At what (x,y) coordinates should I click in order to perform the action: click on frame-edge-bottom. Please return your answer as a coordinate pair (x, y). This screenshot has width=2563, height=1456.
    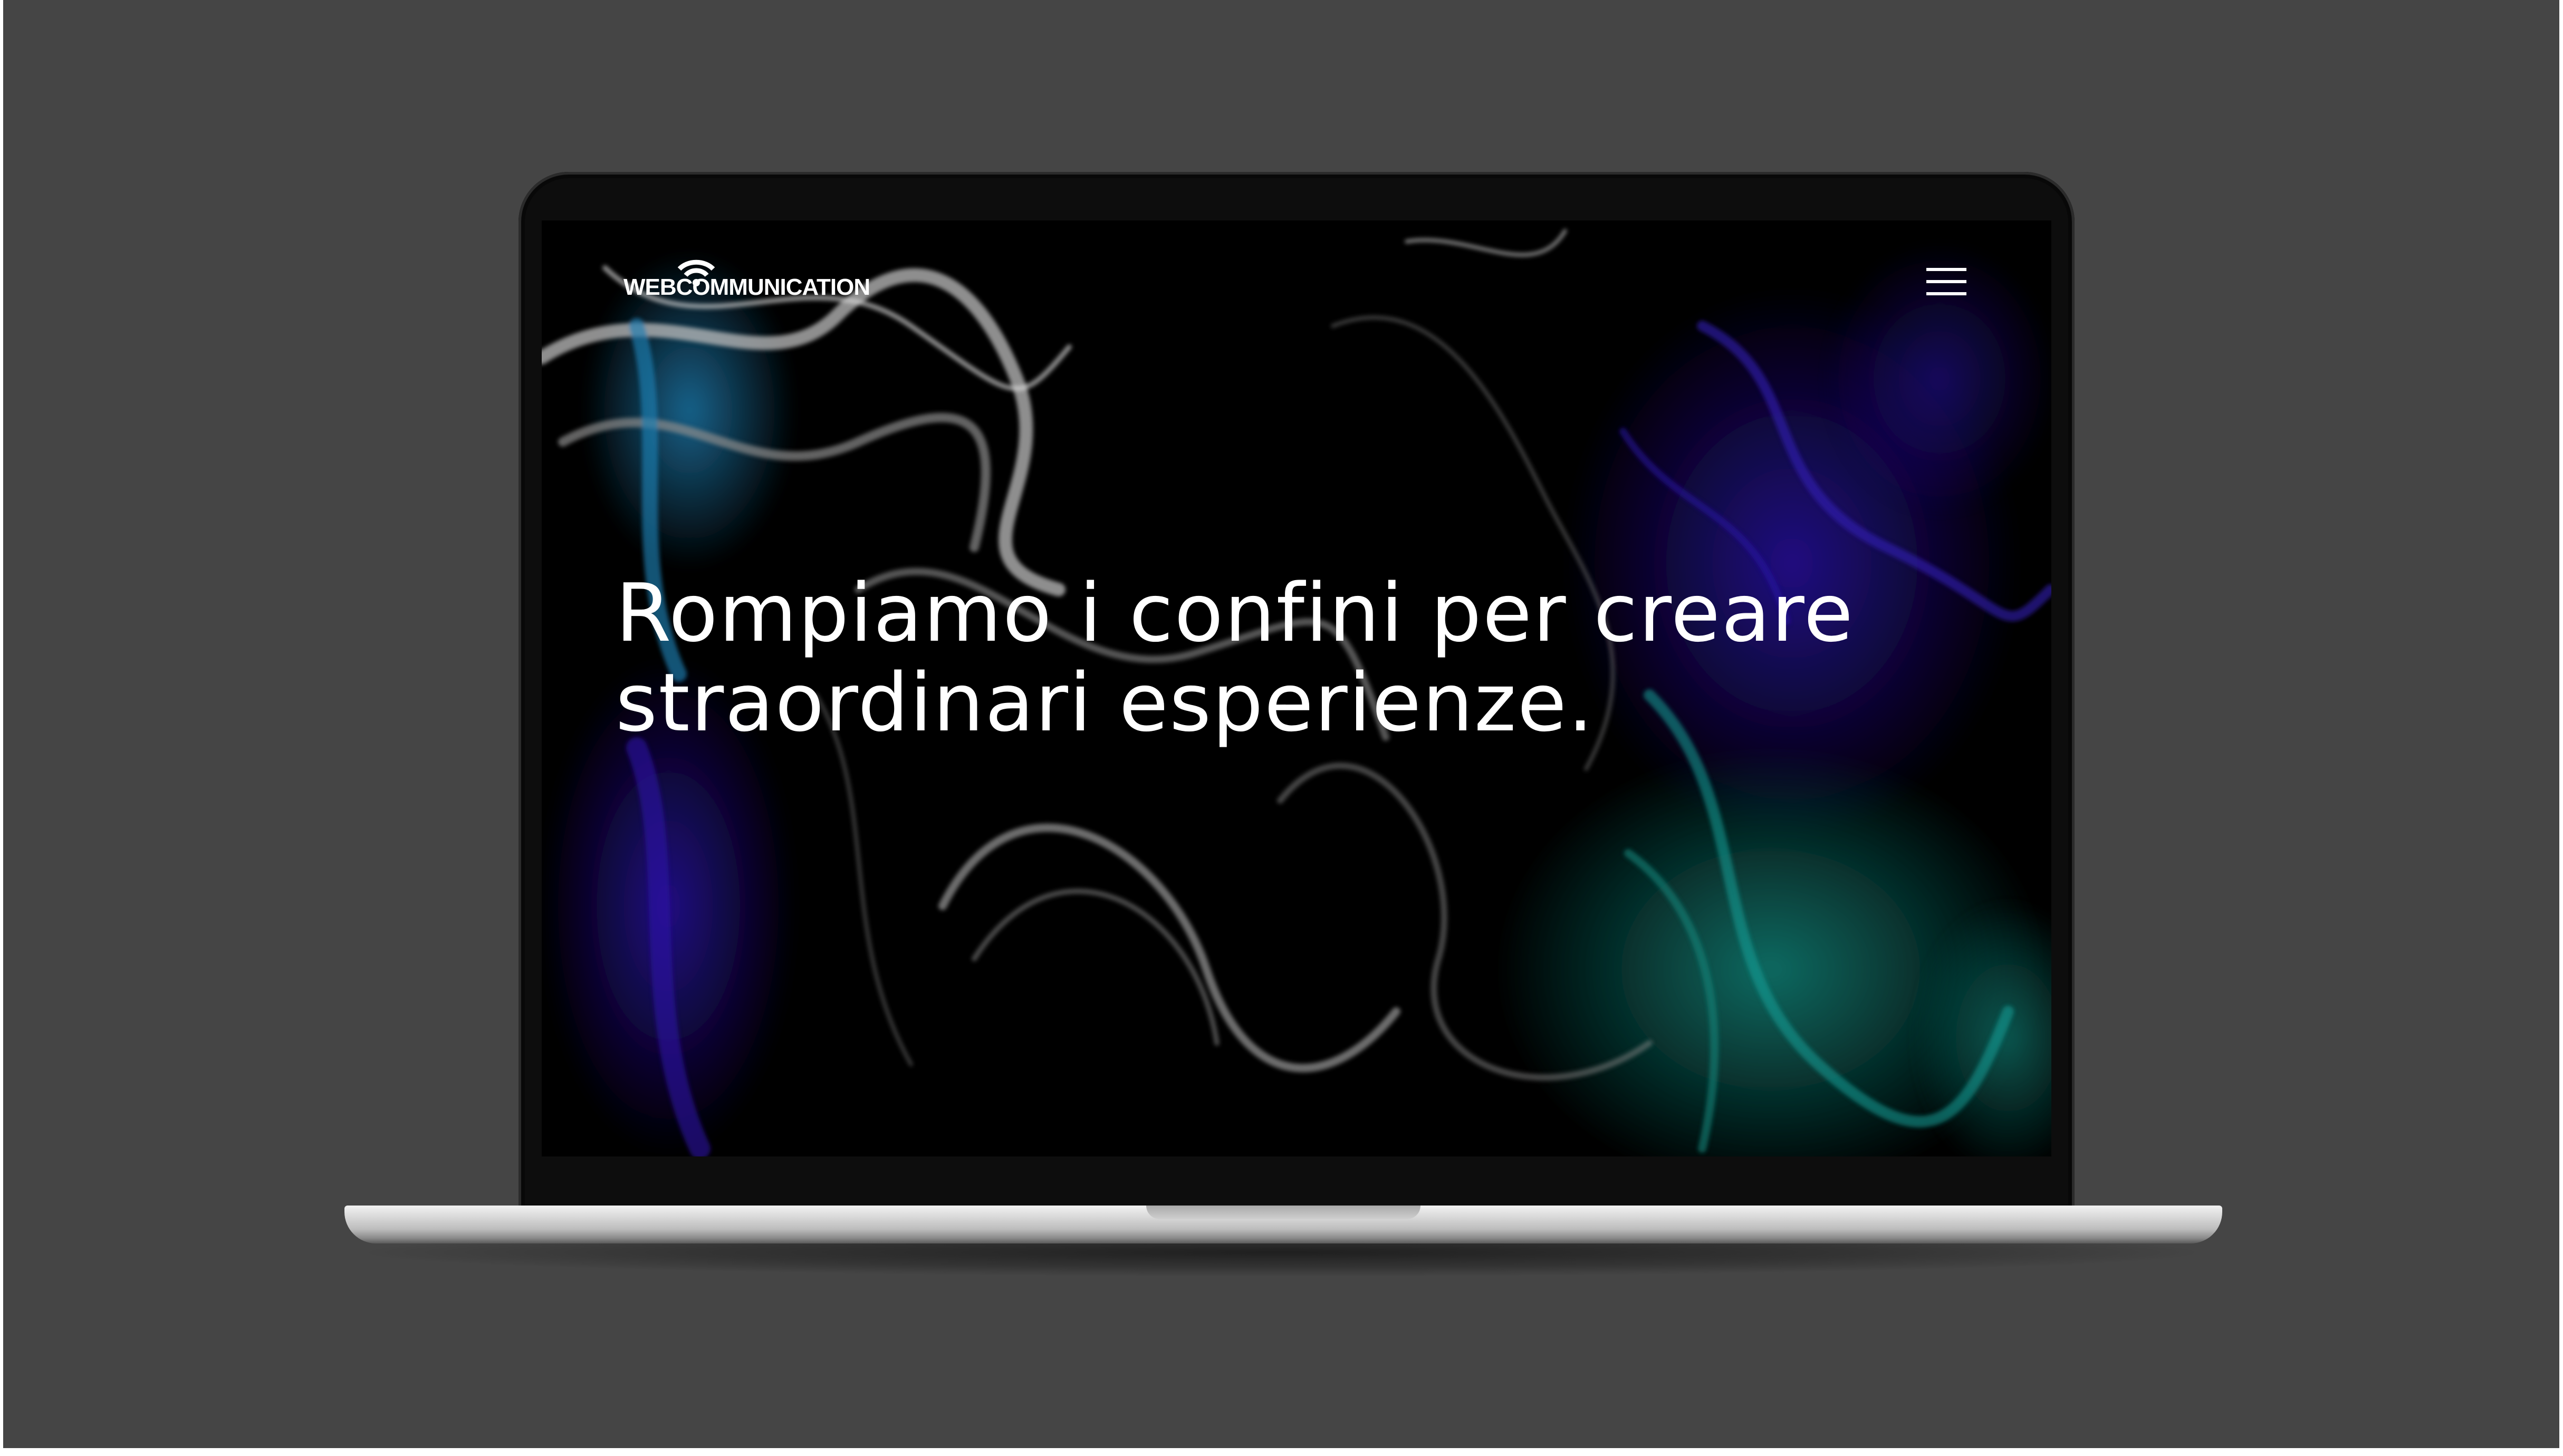
    Looking at the image, I should click on (1281, 1452).